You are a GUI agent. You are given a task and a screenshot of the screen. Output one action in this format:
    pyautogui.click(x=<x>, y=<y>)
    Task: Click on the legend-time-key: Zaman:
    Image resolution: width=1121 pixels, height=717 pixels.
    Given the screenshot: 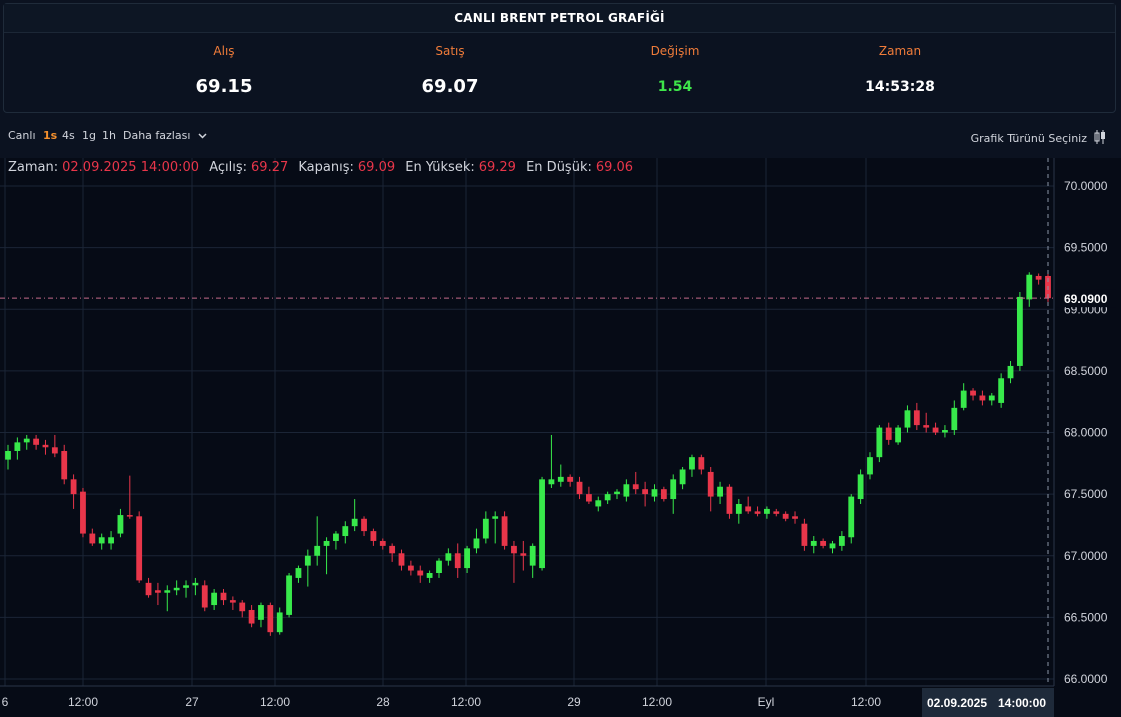 What is the action you would take?
    pyautogui.click(x=33, y=167)
    